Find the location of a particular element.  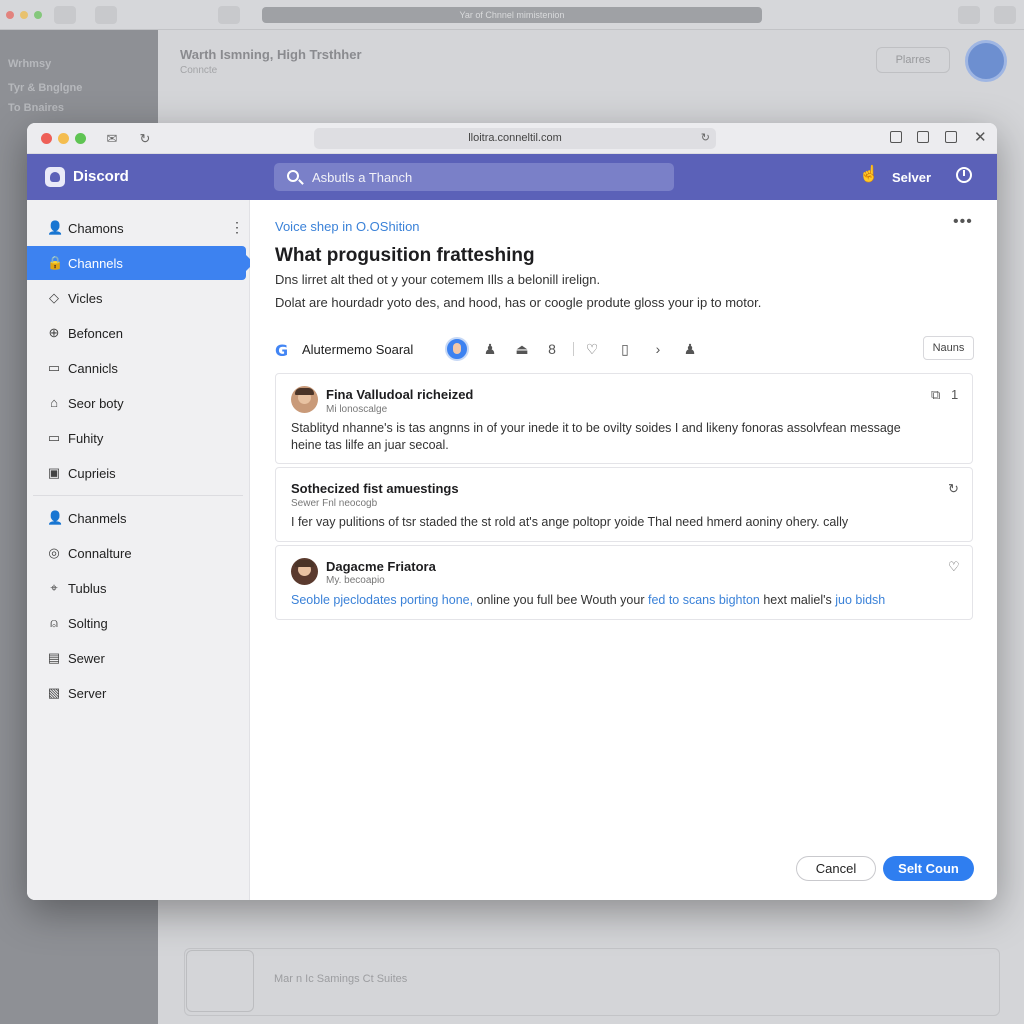

mail-icon: ✉ is located at coordinates (112, 139).